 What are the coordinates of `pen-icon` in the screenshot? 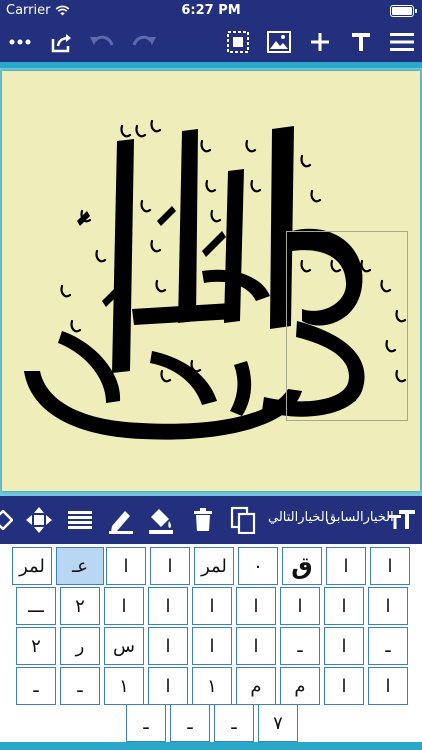 It's located at (121, 522).